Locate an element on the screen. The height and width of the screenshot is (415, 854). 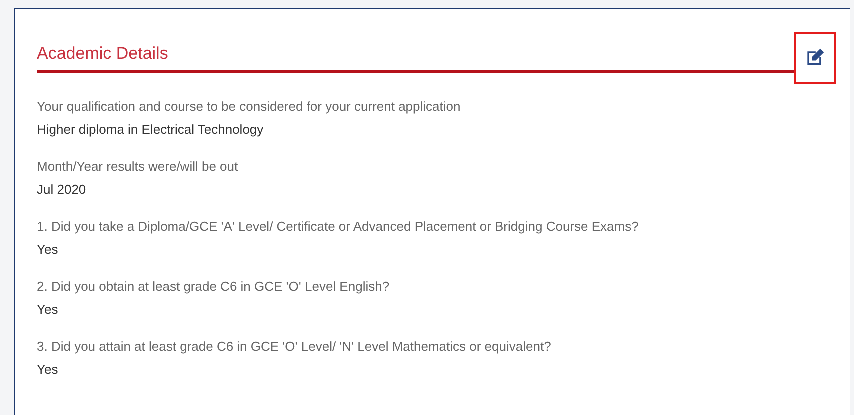
edit-button is located at coordinates (815, 58).